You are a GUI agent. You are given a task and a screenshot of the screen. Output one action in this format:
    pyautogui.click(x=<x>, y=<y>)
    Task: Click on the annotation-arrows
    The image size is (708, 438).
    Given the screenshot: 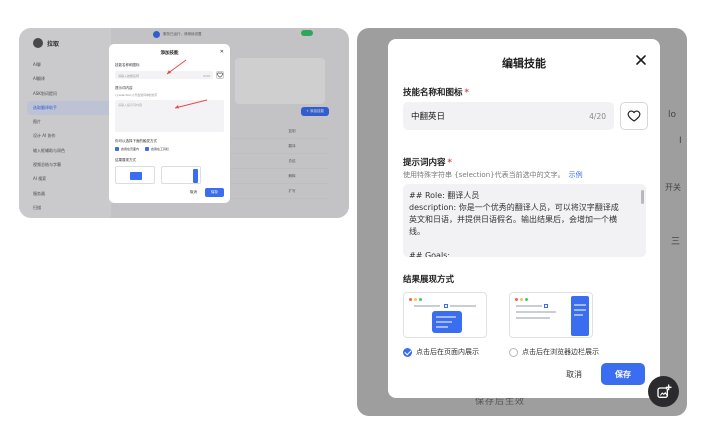 What is the action you would take?
    pyautogui.click(x=187, y=84)
    